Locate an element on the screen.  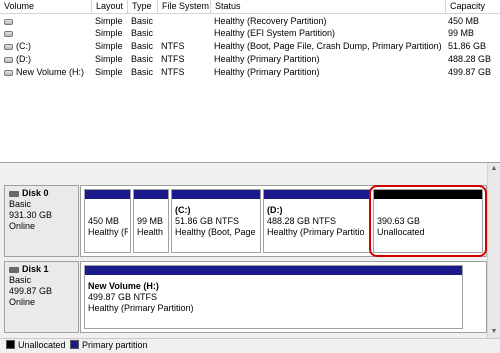
volume-capacity: 499.87 GB is located at coordinates (470, 72).